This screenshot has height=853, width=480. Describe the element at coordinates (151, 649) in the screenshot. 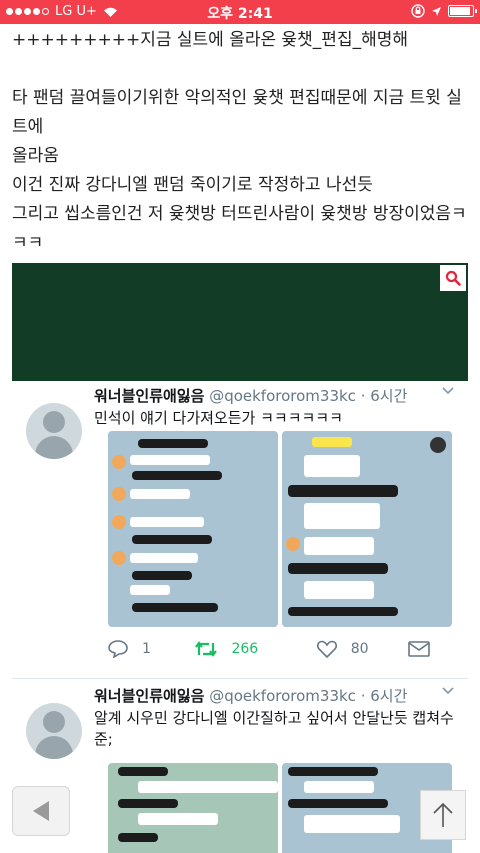

I see `reply-button: 1` at that location.